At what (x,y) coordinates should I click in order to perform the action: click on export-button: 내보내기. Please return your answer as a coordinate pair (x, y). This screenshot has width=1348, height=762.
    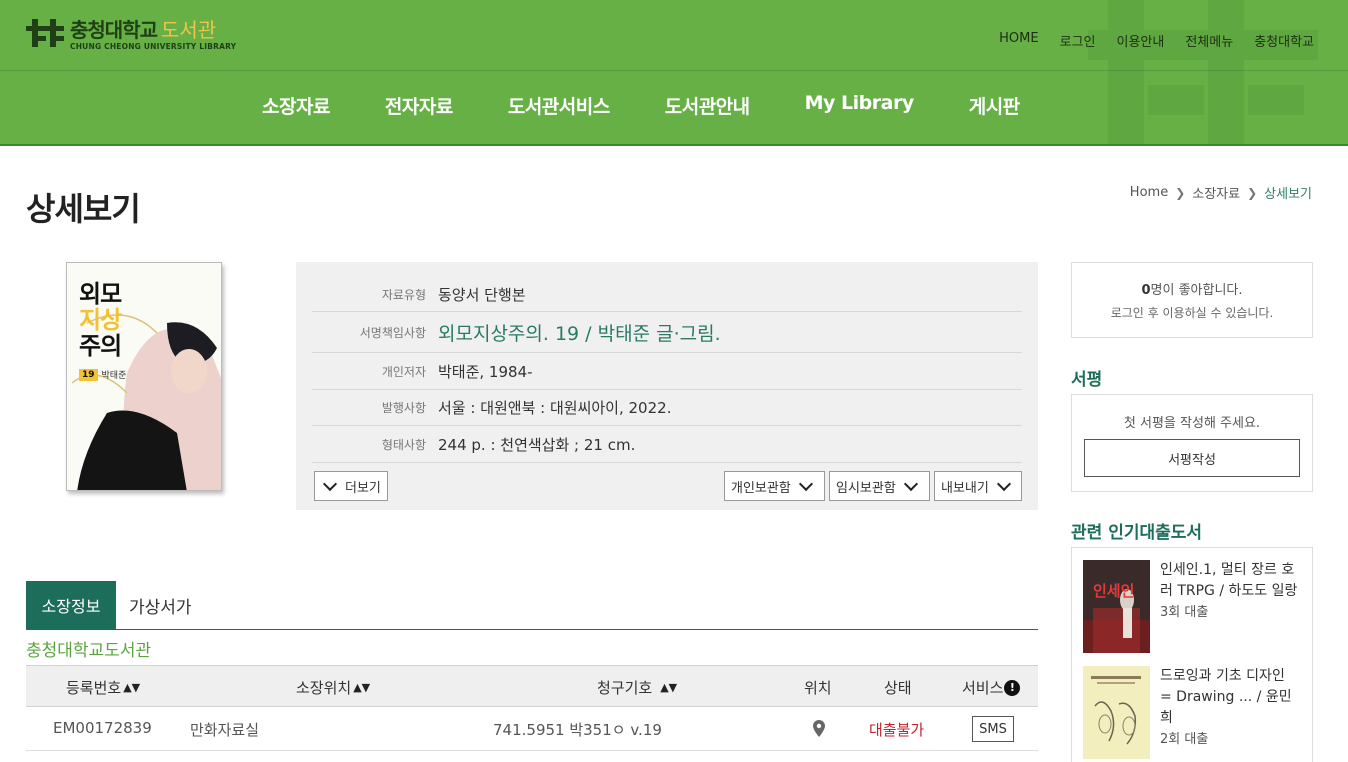
    Looking at the image, I should click on (978, 486).